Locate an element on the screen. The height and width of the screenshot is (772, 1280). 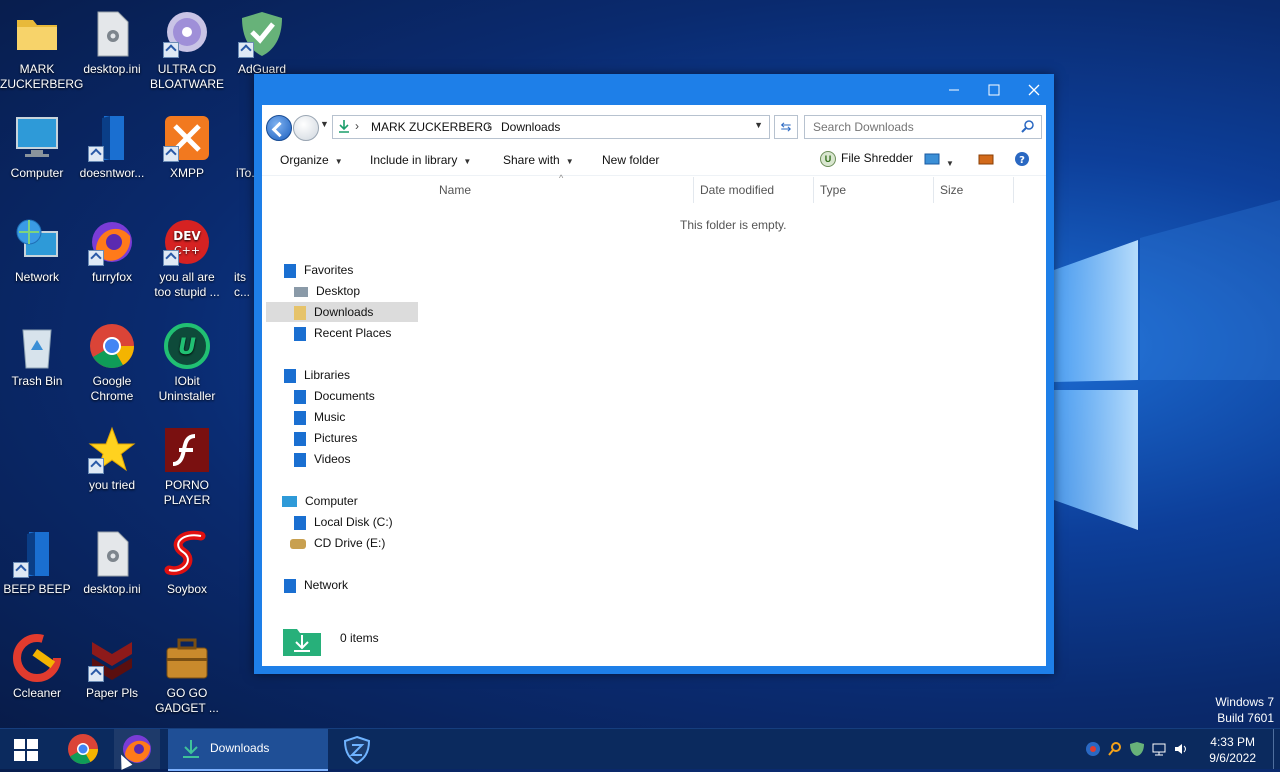
address-bar: › MARK ZUCKERBERG › Downloads ▼ is located at coordinates (551, 127).